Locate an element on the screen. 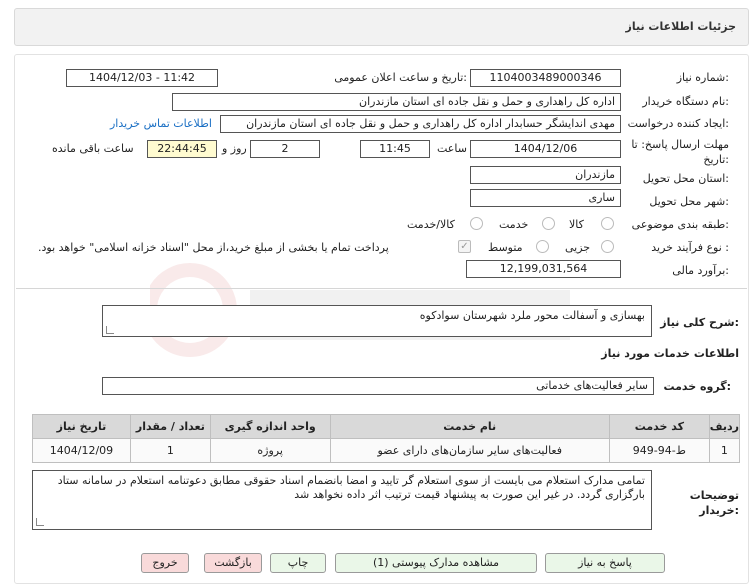  resize-grip-icon is located at coordinates (110, 330).